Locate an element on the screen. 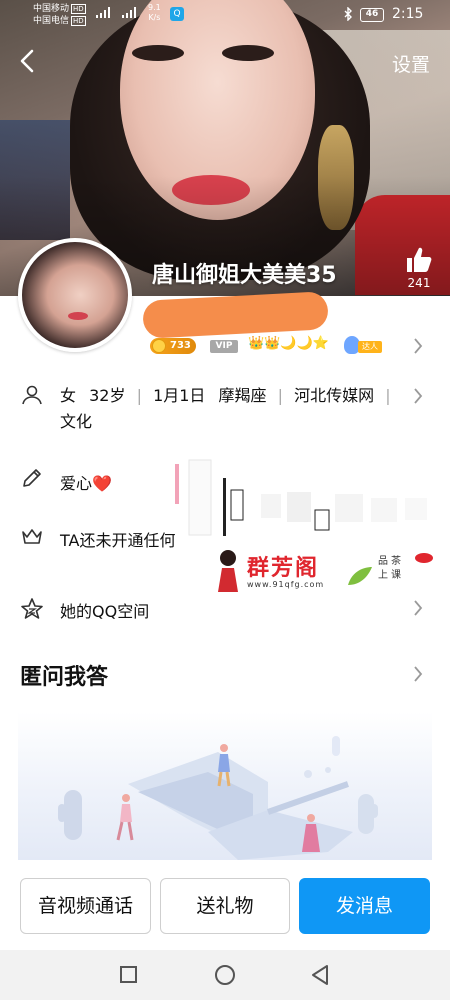 This screenshot has height=1000, width=450. watermark-tagline: 品茶 上课 is located at coordinates (391, 568).